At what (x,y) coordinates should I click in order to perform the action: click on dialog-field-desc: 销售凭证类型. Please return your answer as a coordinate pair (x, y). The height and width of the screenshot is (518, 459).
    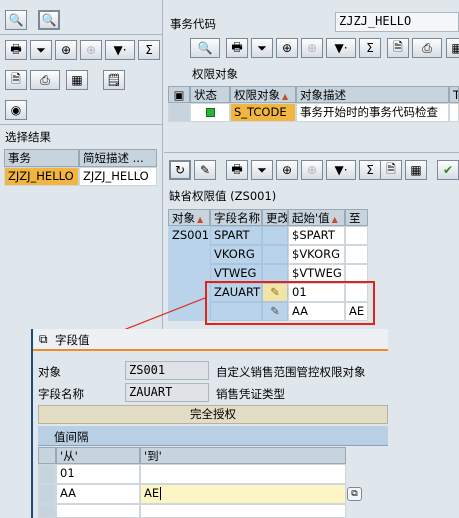
    Looking at the image, I should click on (250, 394).